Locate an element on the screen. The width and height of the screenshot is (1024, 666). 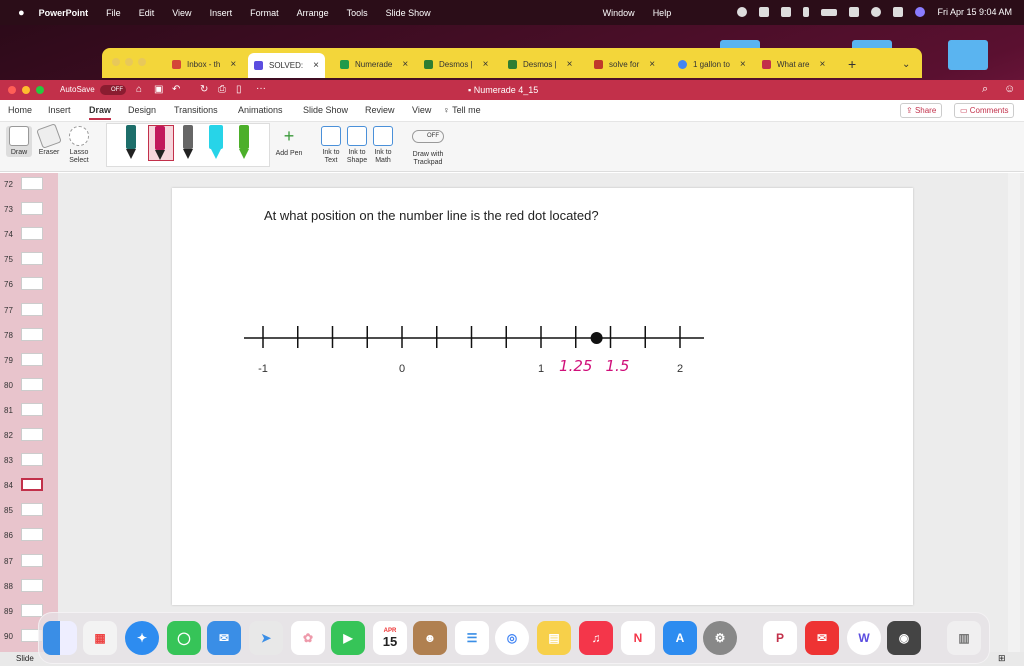
tab-home: Home is located at coordinates (20, 110).